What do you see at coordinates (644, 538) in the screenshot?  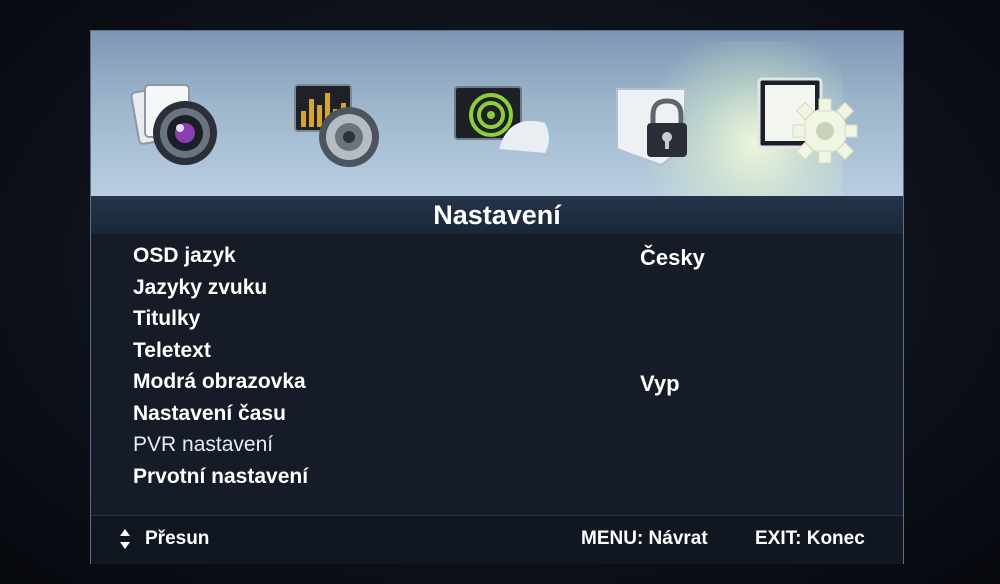 I see `menu-back-hint: MENU: Návrat` at bounding box center [644, 538].